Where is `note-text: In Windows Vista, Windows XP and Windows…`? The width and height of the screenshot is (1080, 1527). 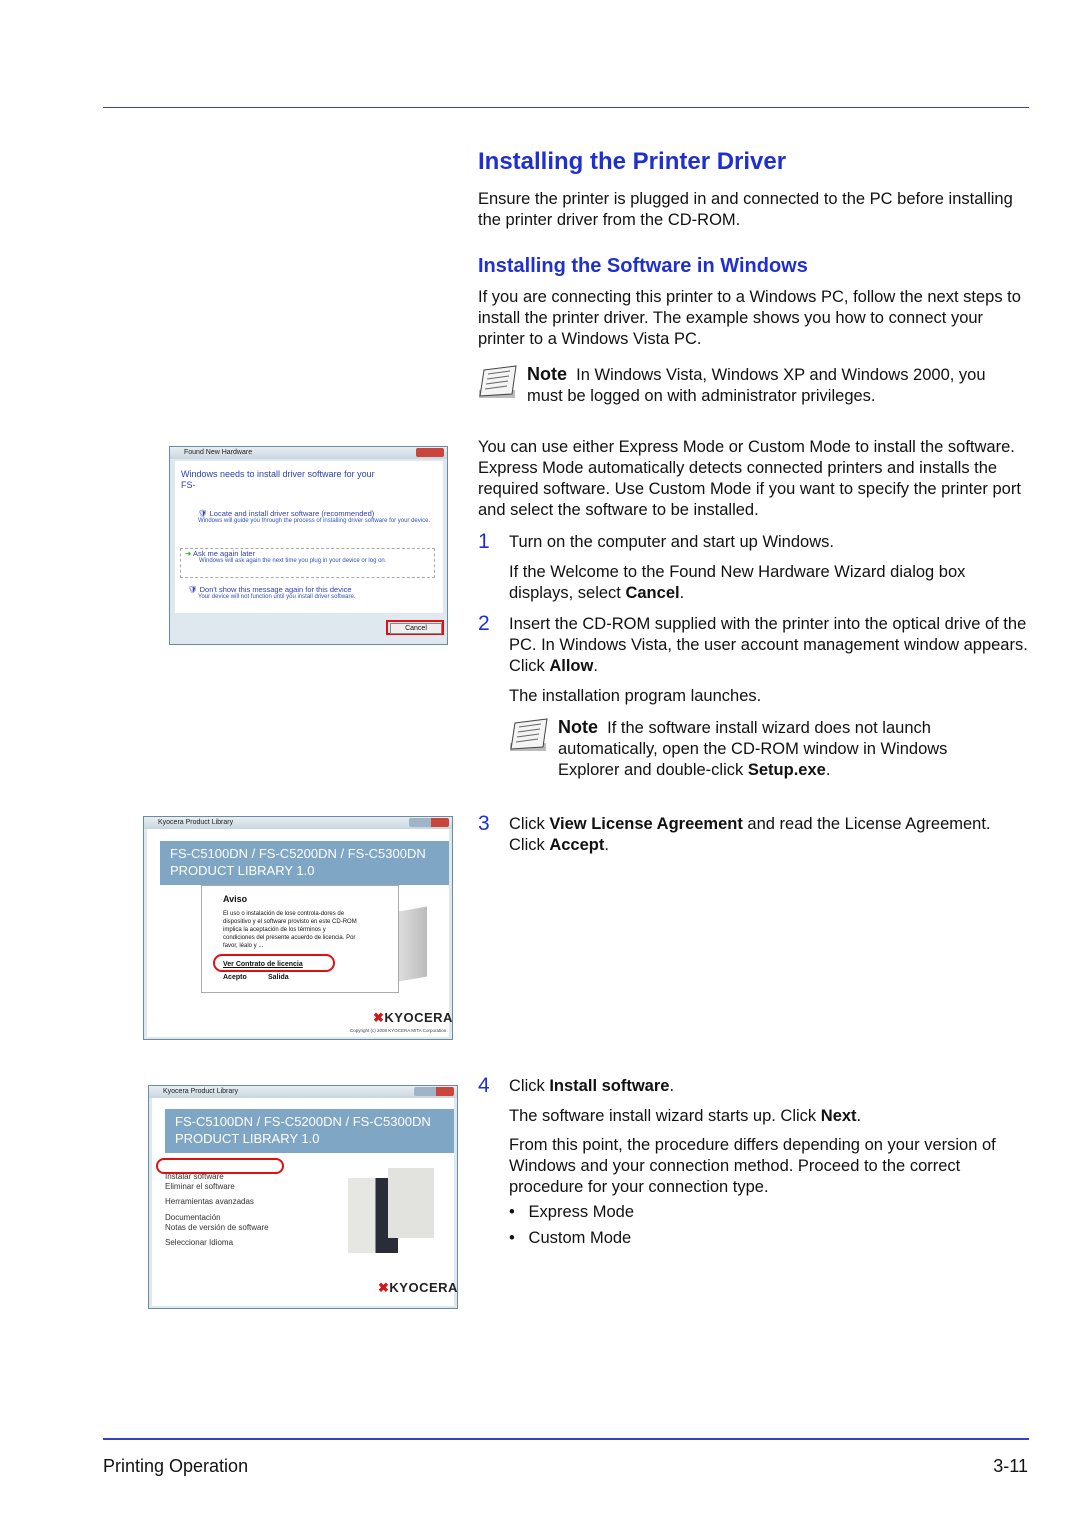 note-text: In Windows Vista, Windows XP and Windows… is located at coordinates (756, 385).